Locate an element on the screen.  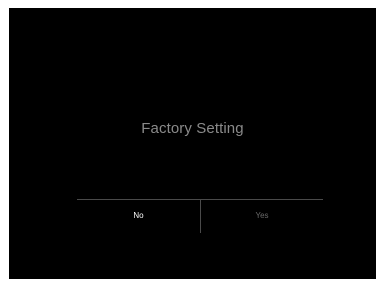
dialog-title: Factory Setting is located at coordinates (192, 128).